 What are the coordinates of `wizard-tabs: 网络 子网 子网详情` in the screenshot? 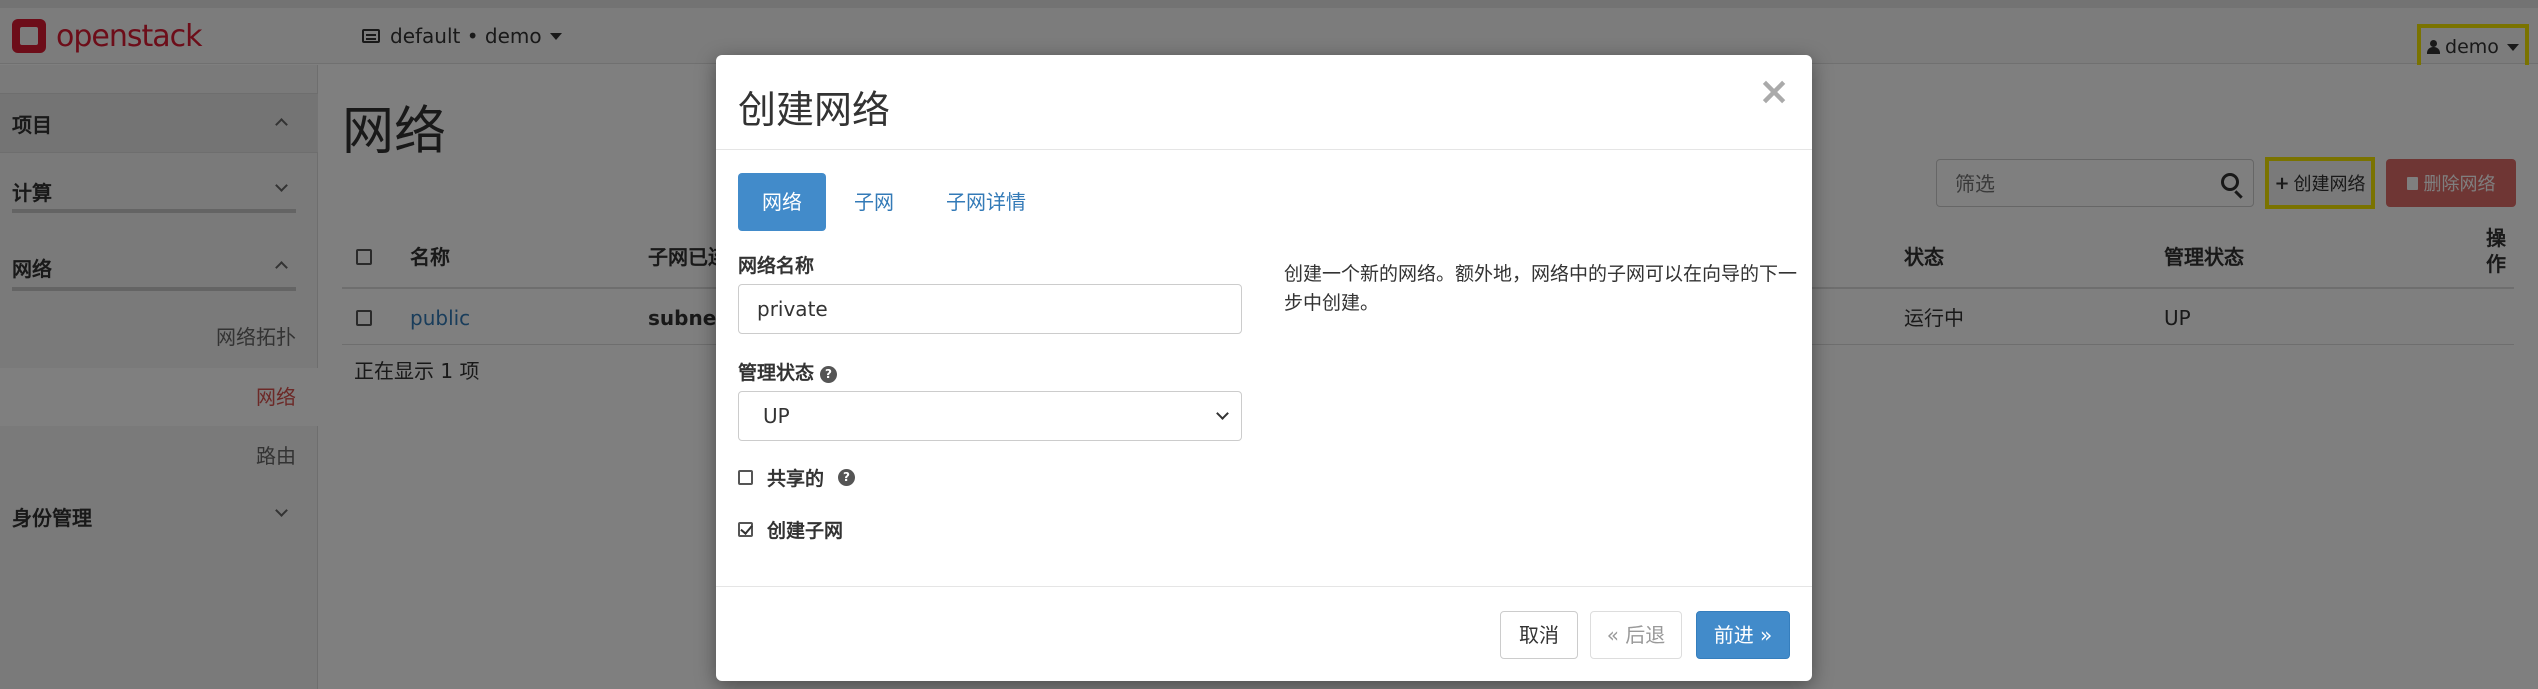 It's located at (896, 202).